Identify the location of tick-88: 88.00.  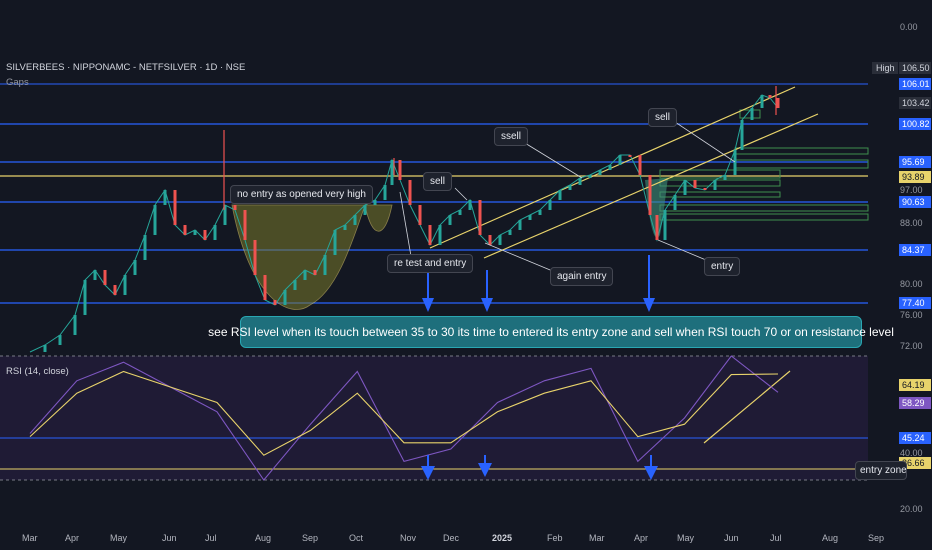
(911, 223).